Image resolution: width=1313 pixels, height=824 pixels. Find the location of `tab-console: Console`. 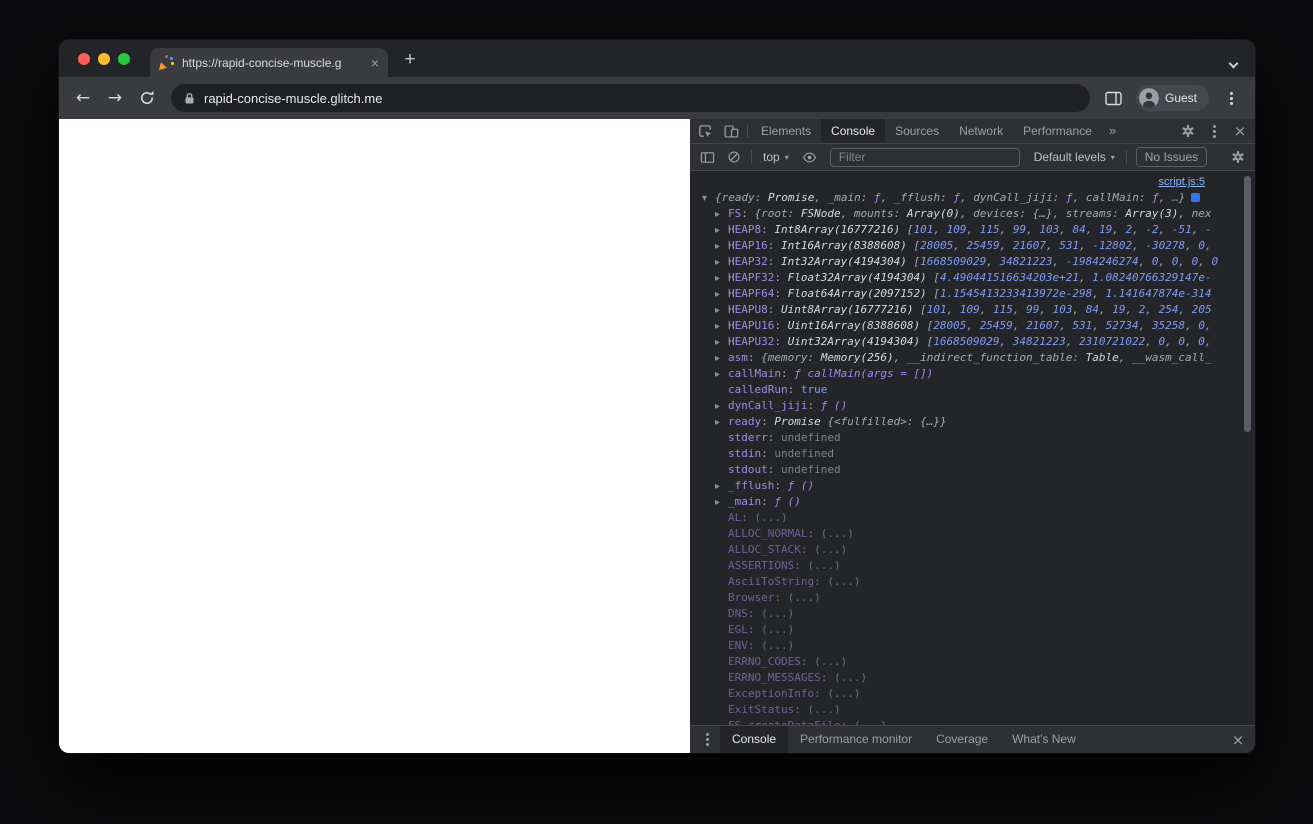

tab-console: Console is located at coordinates (853, 131).